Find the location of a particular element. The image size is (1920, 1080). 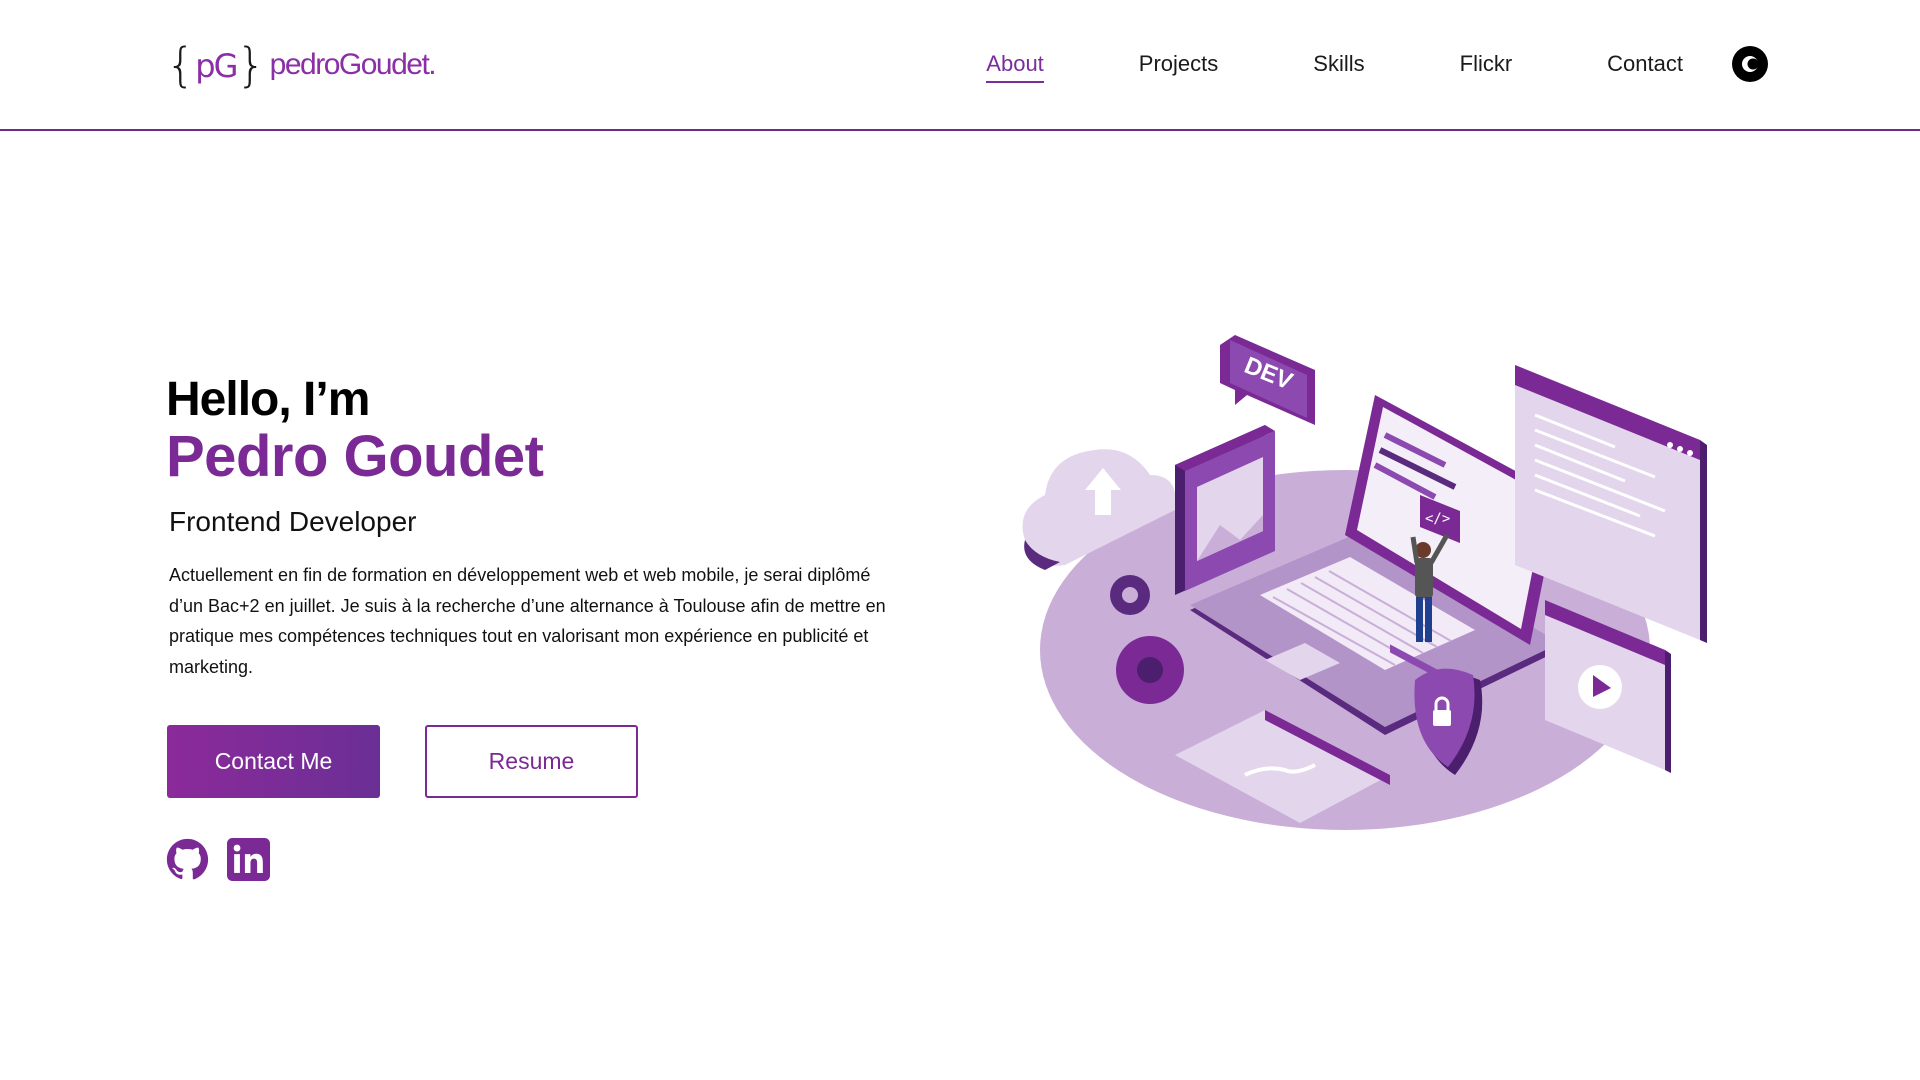

logo-initials: pG is located at coordinates (216, 66).